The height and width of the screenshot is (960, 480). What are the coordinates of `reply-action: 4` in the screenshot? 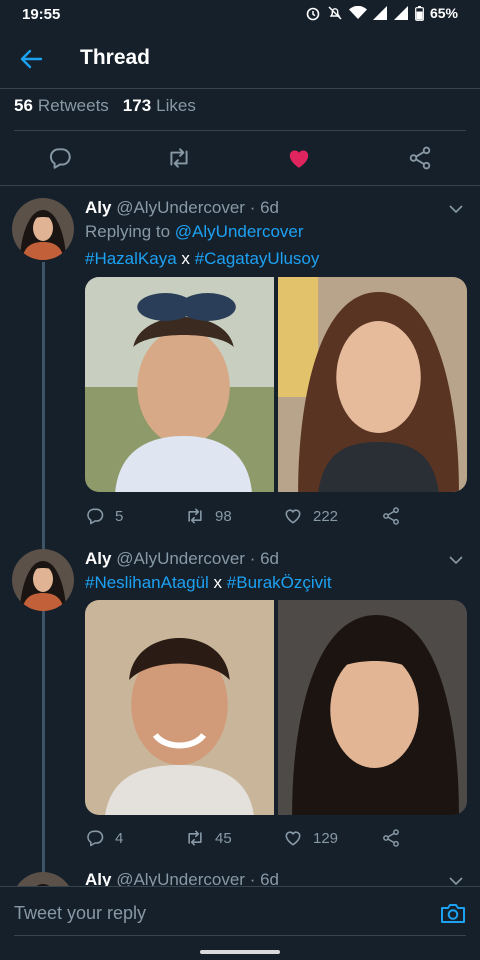 It's located at (104, 838).